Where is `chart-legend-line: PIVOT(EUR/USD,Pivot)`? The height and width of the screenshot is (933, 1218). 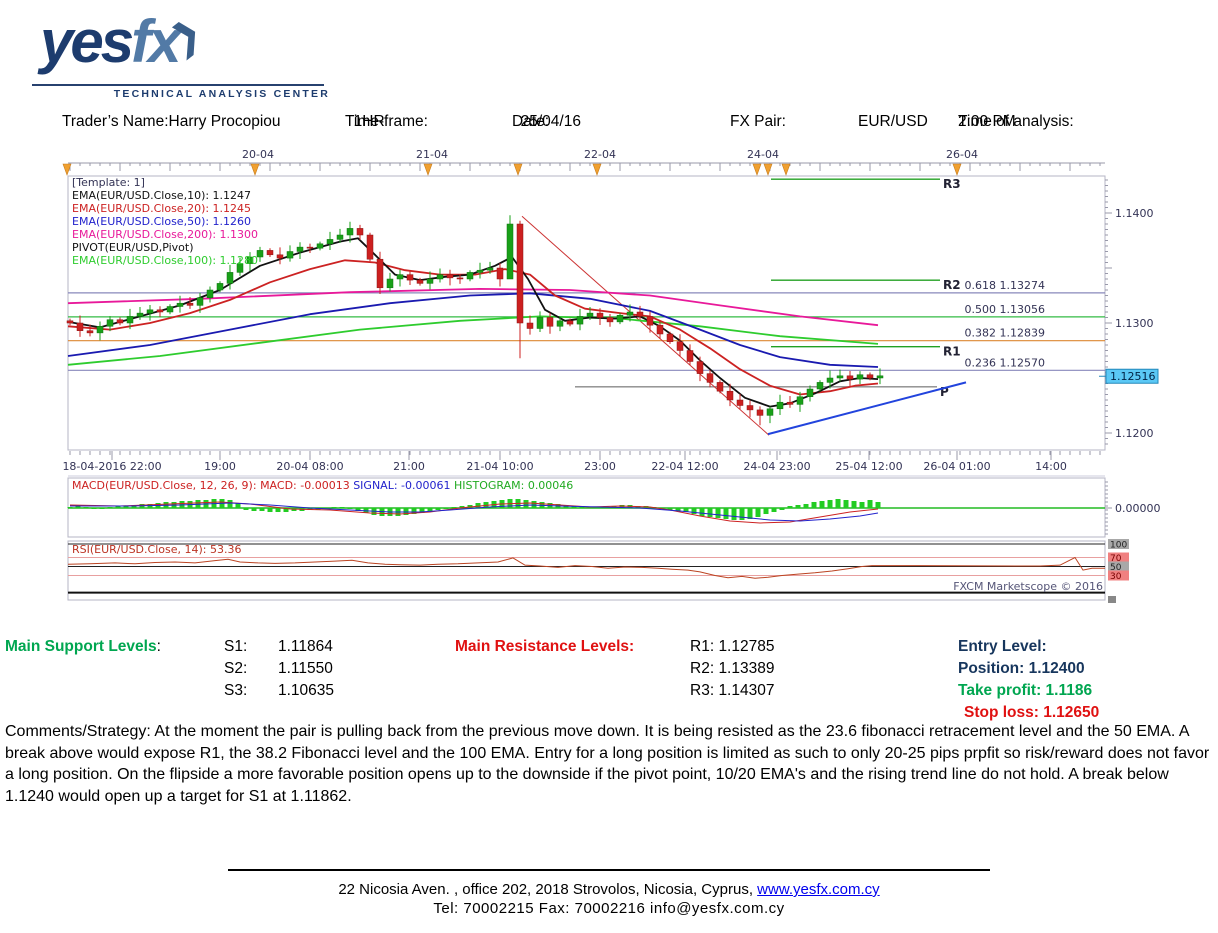 chart-legend-line: PIVOT(EUR/USD,Pivot) is located at coordinates (133, 247).